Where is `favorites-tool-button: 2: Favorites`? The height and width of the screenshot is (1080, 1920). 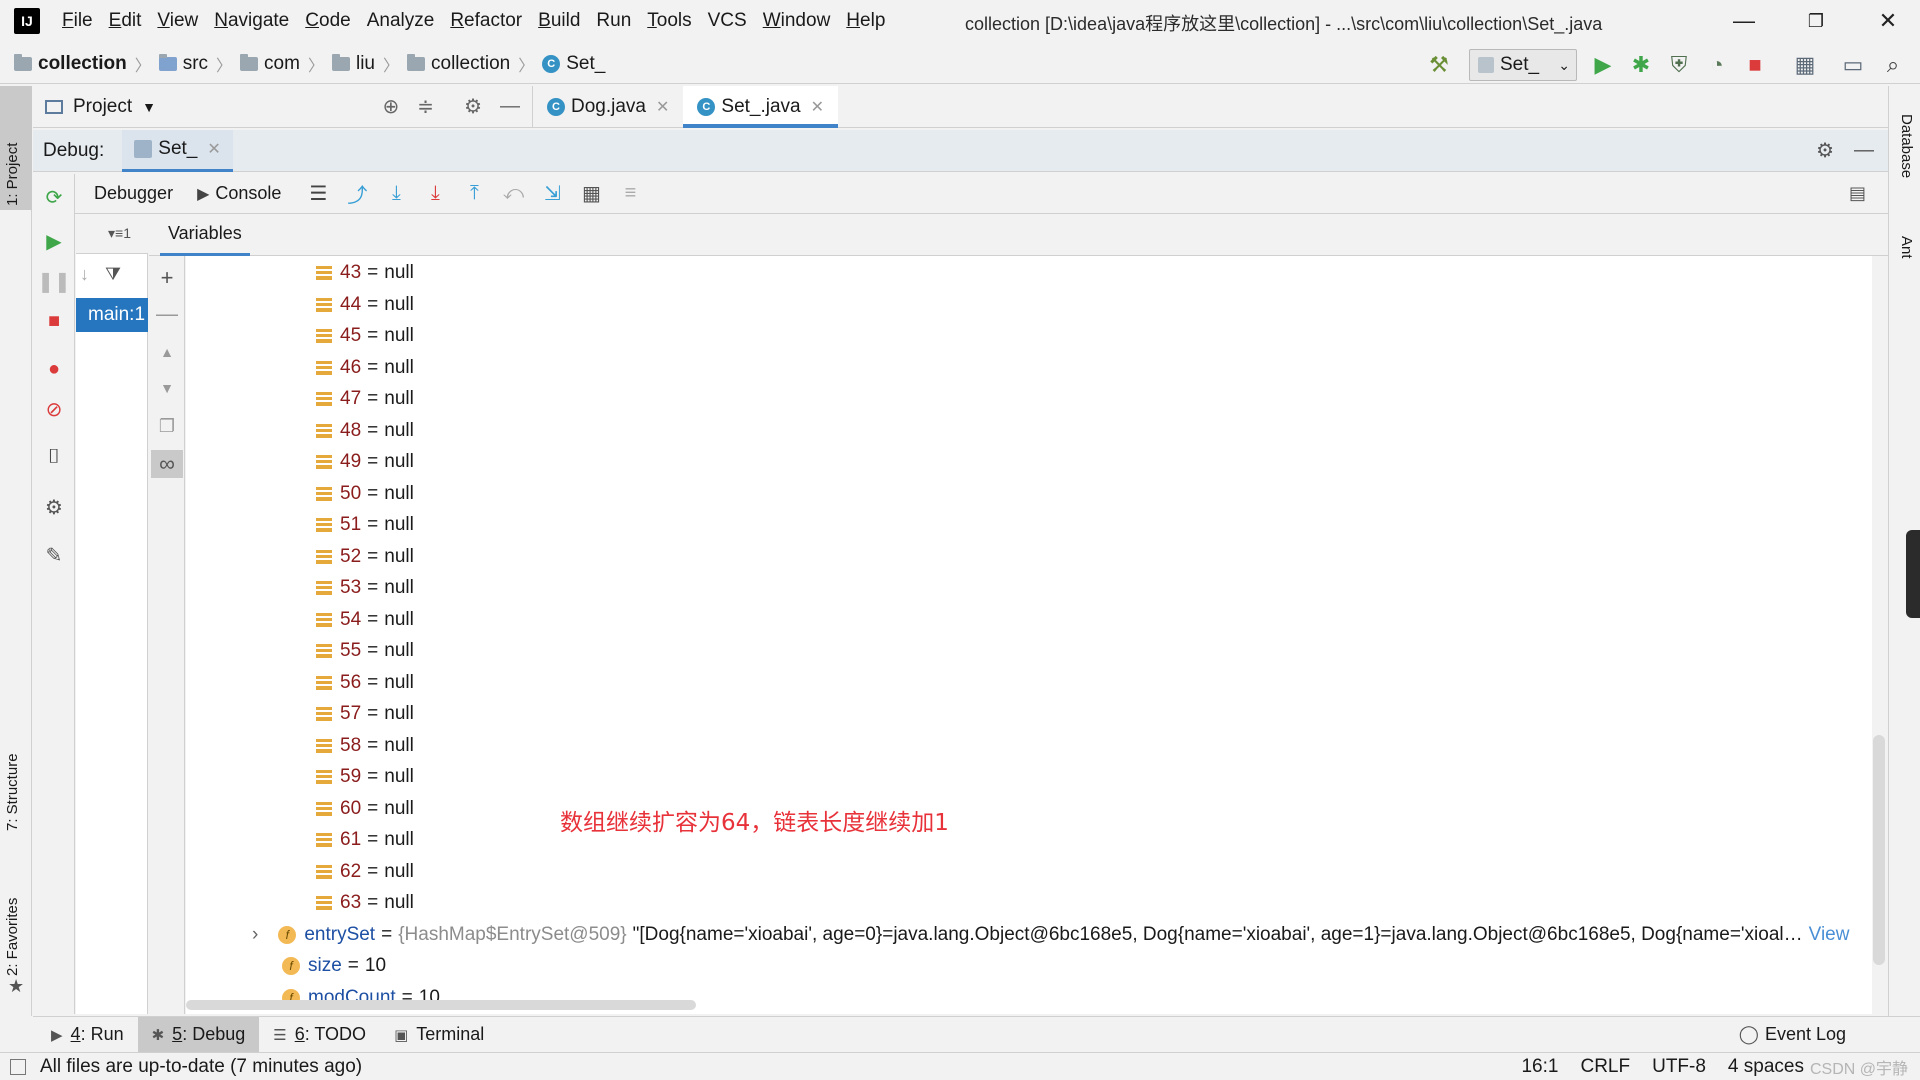 favorites-tool-button: 2: Favorites is located at coordinates (12, 937).